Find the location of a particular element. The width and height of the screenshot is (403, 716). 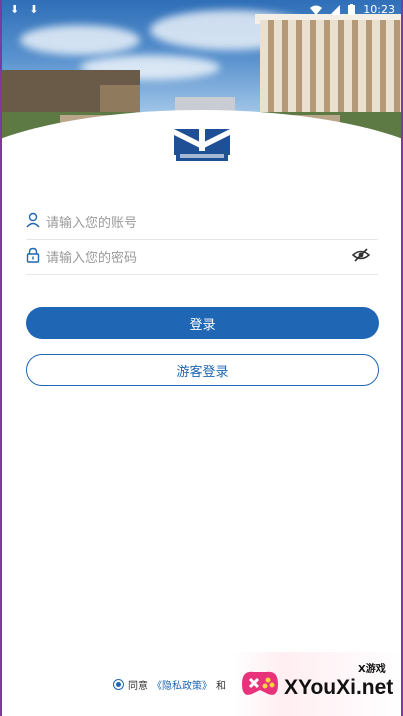

school-logo is located at coordinates (202, 144).